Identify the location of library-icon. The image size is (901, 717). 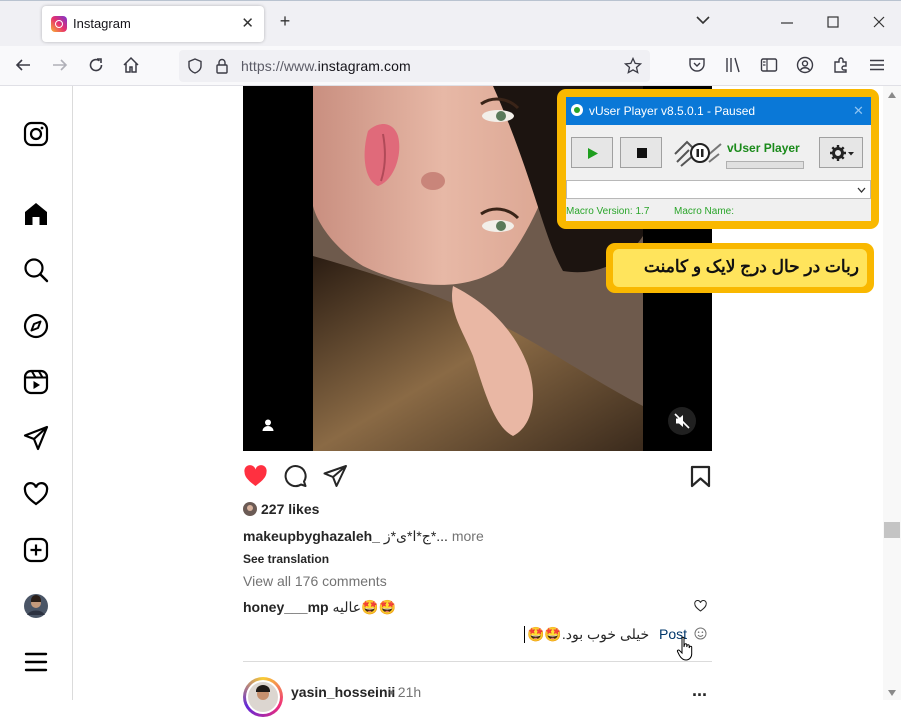
(733, 66).